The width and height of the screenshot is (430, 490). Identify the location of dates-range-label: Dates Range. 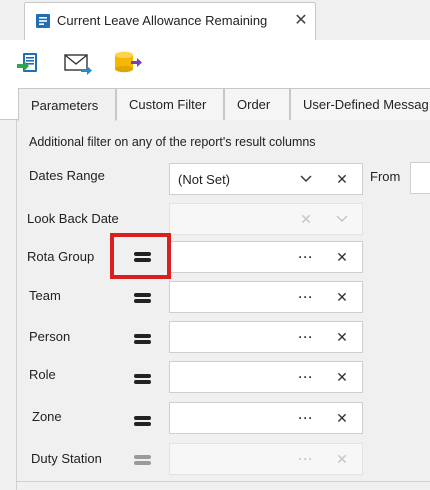
(67, 175).